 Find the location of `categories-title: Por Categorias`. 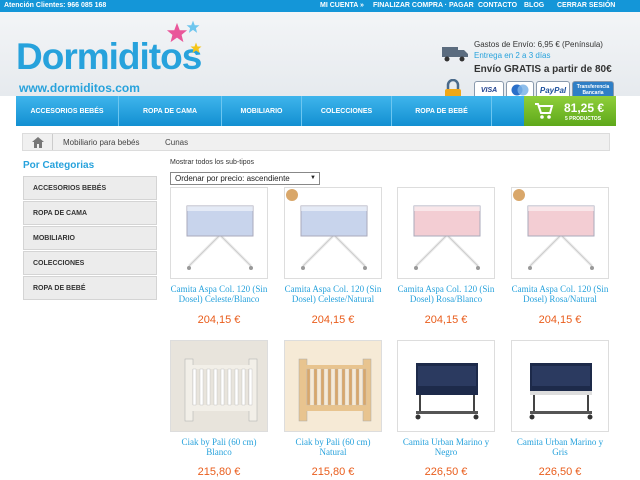

categories-title: Por Categorias is located at coordinates (59, 165).